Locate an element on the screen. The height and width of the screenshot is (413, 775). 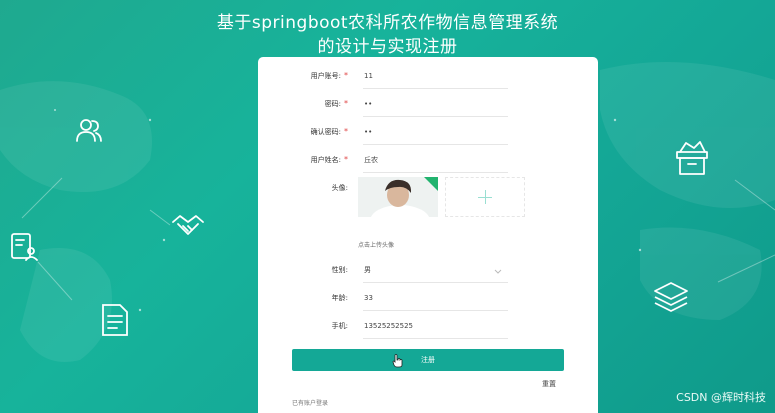
gender-value: 男 is located at coordinates (367, 270).